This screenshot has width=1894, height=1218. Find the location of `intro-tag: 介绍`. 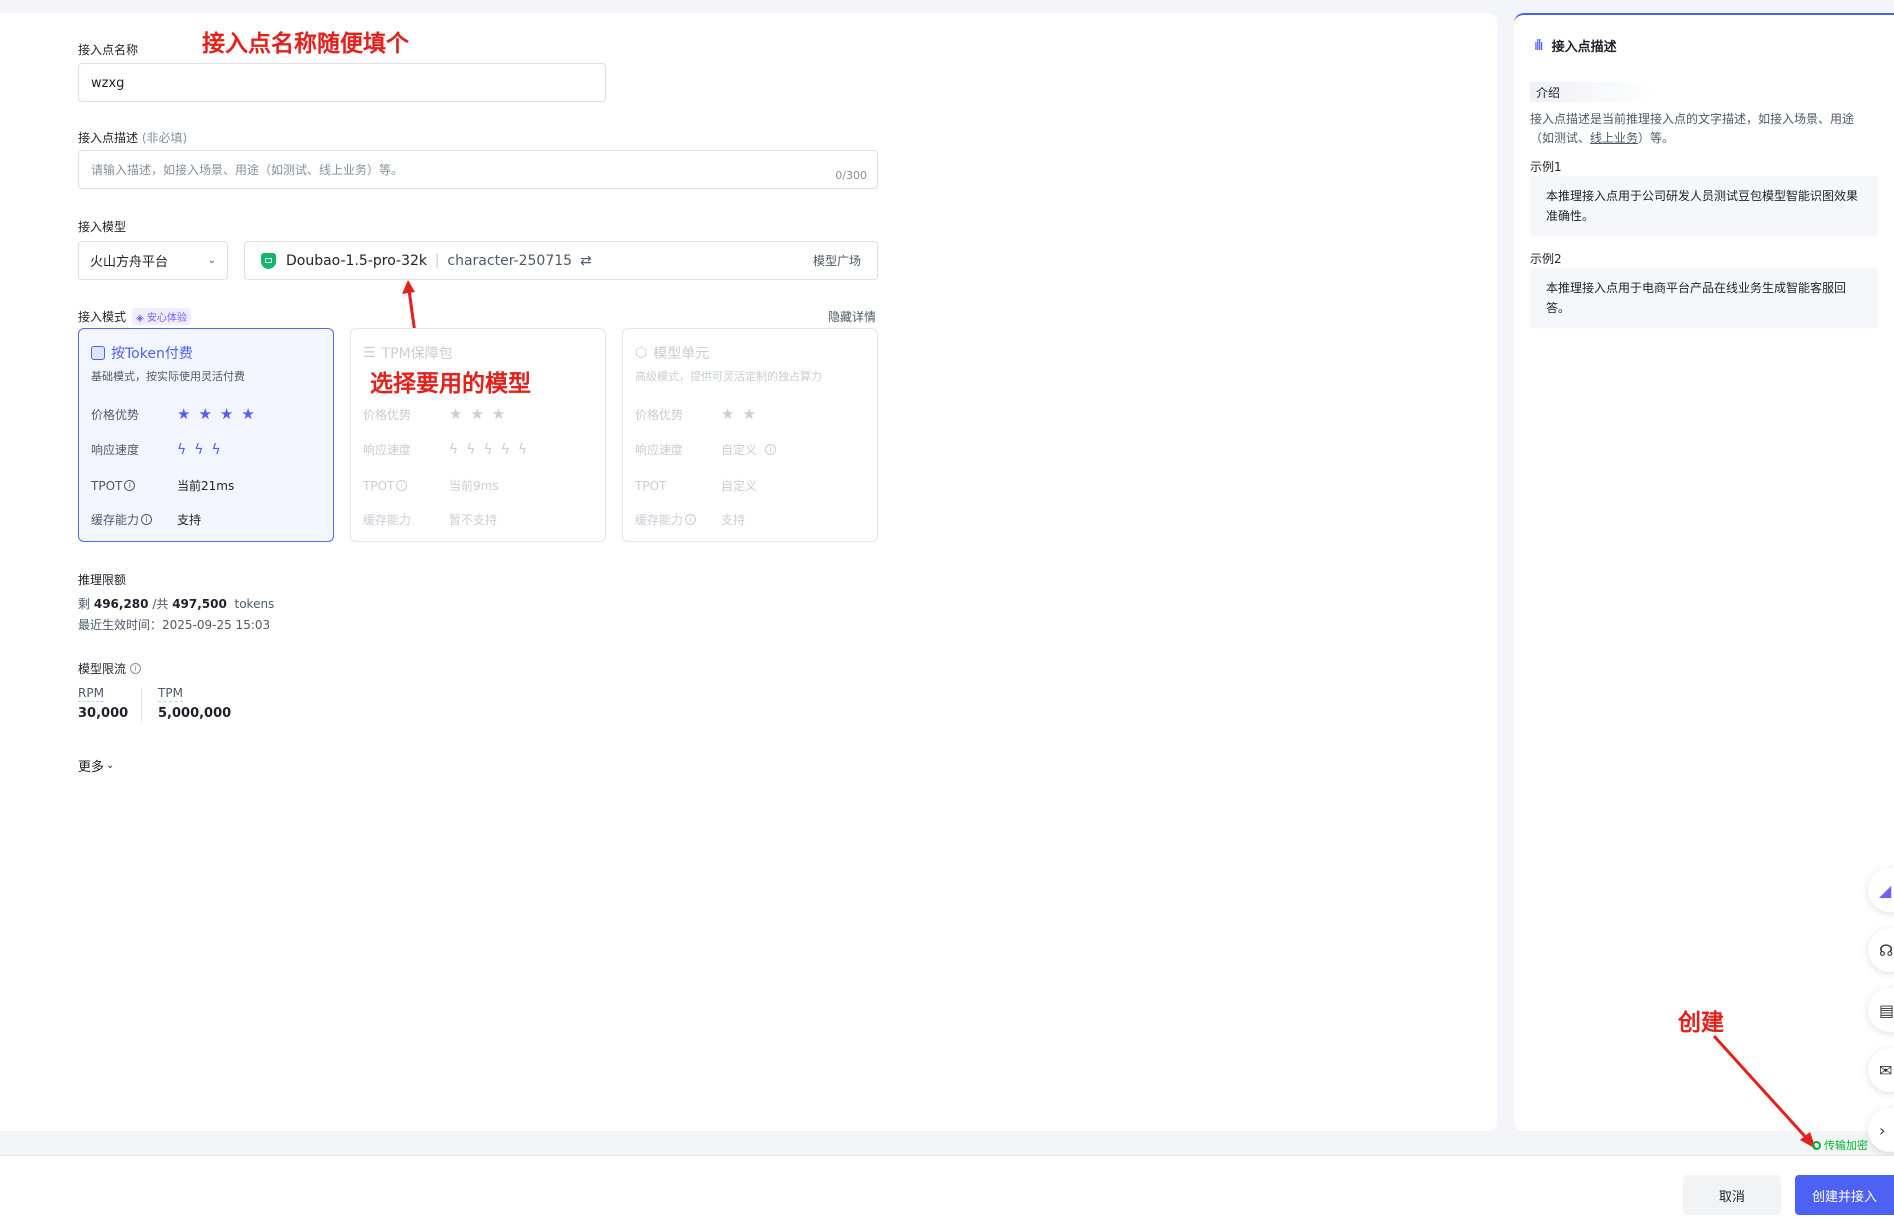

intro-tag: 介绍 is located at coordinates (1593, 92).